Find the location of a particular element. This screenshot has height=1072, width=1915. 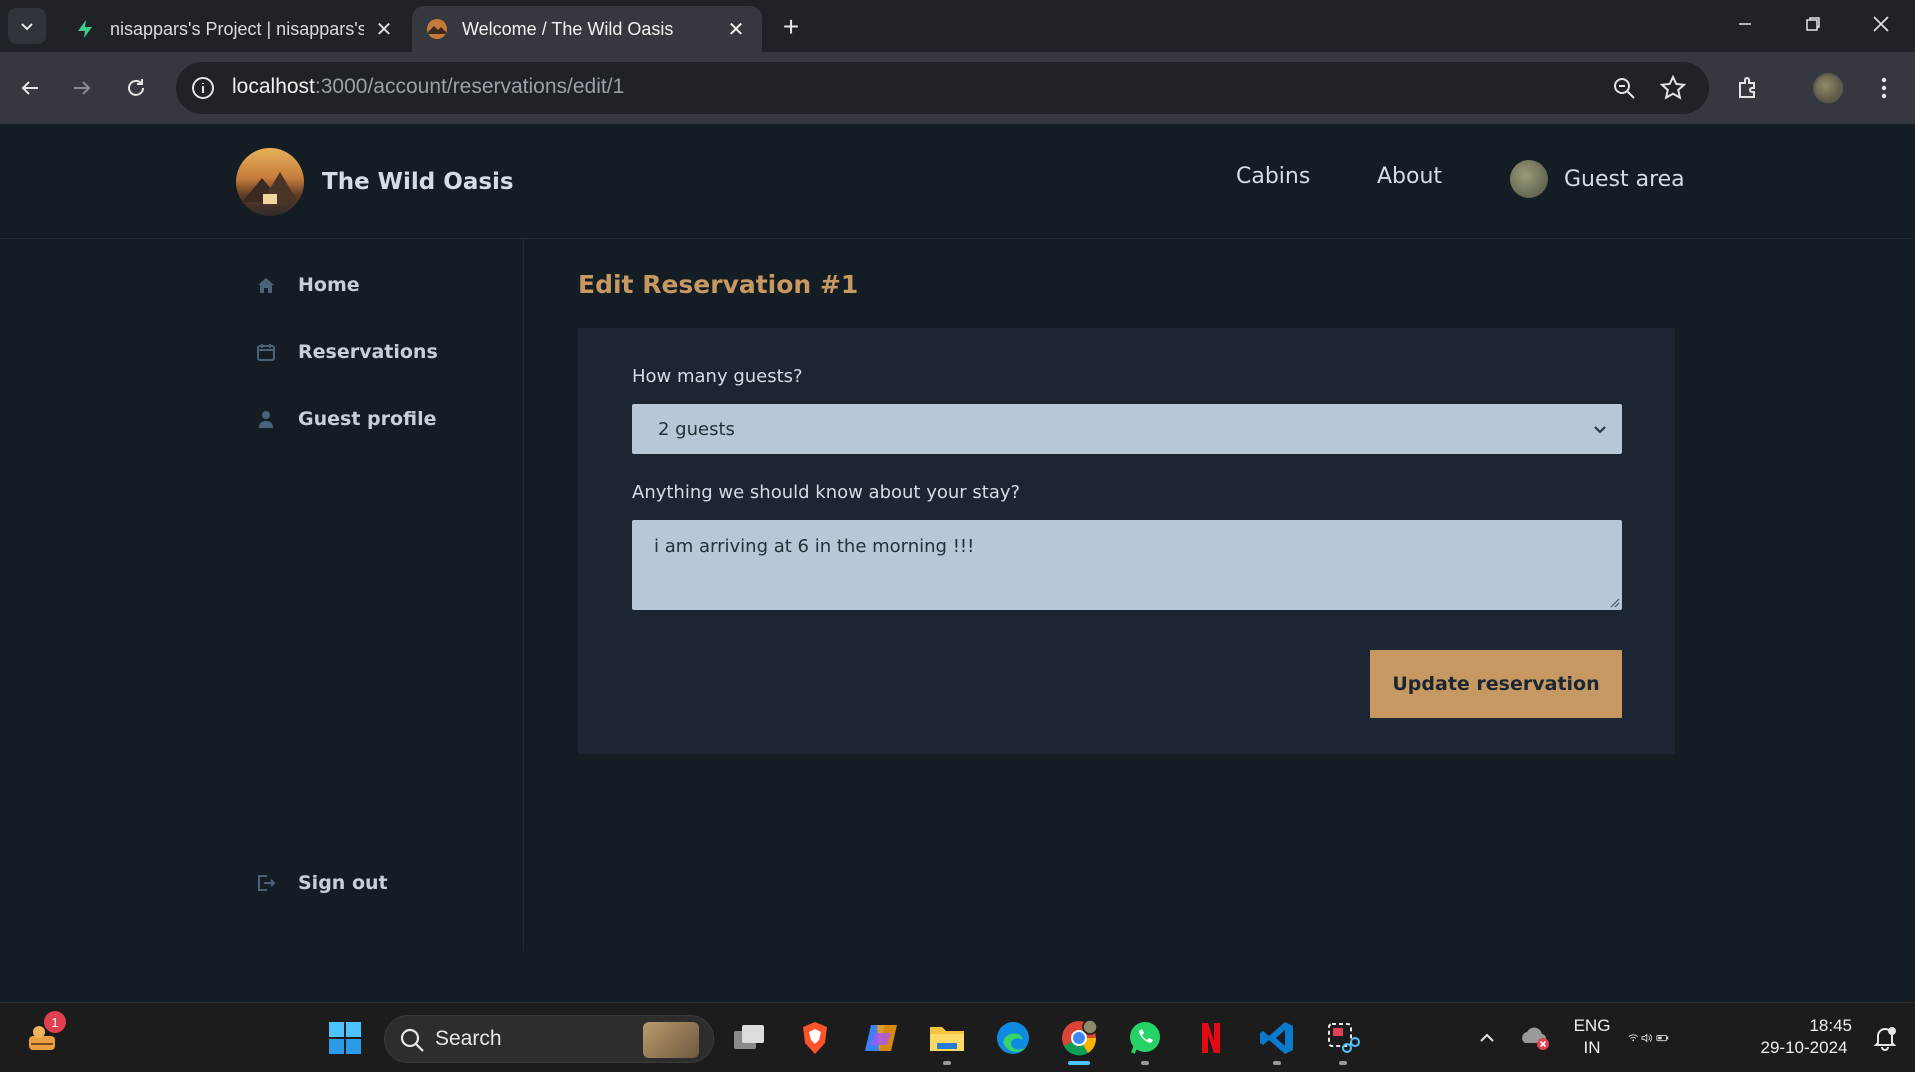

sidebar-item-reservations: Reservations is located at coordinates (346, 352).